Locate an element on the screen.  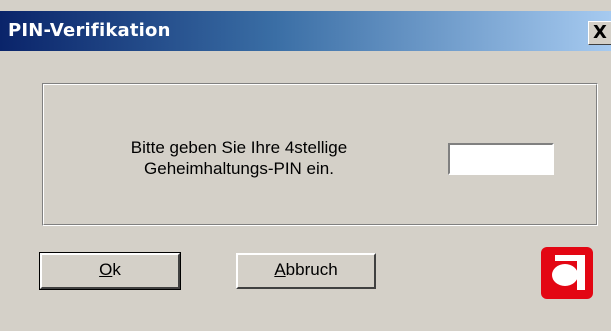
window-title: PIN-Verifikation is located at coordinates (89, 30).